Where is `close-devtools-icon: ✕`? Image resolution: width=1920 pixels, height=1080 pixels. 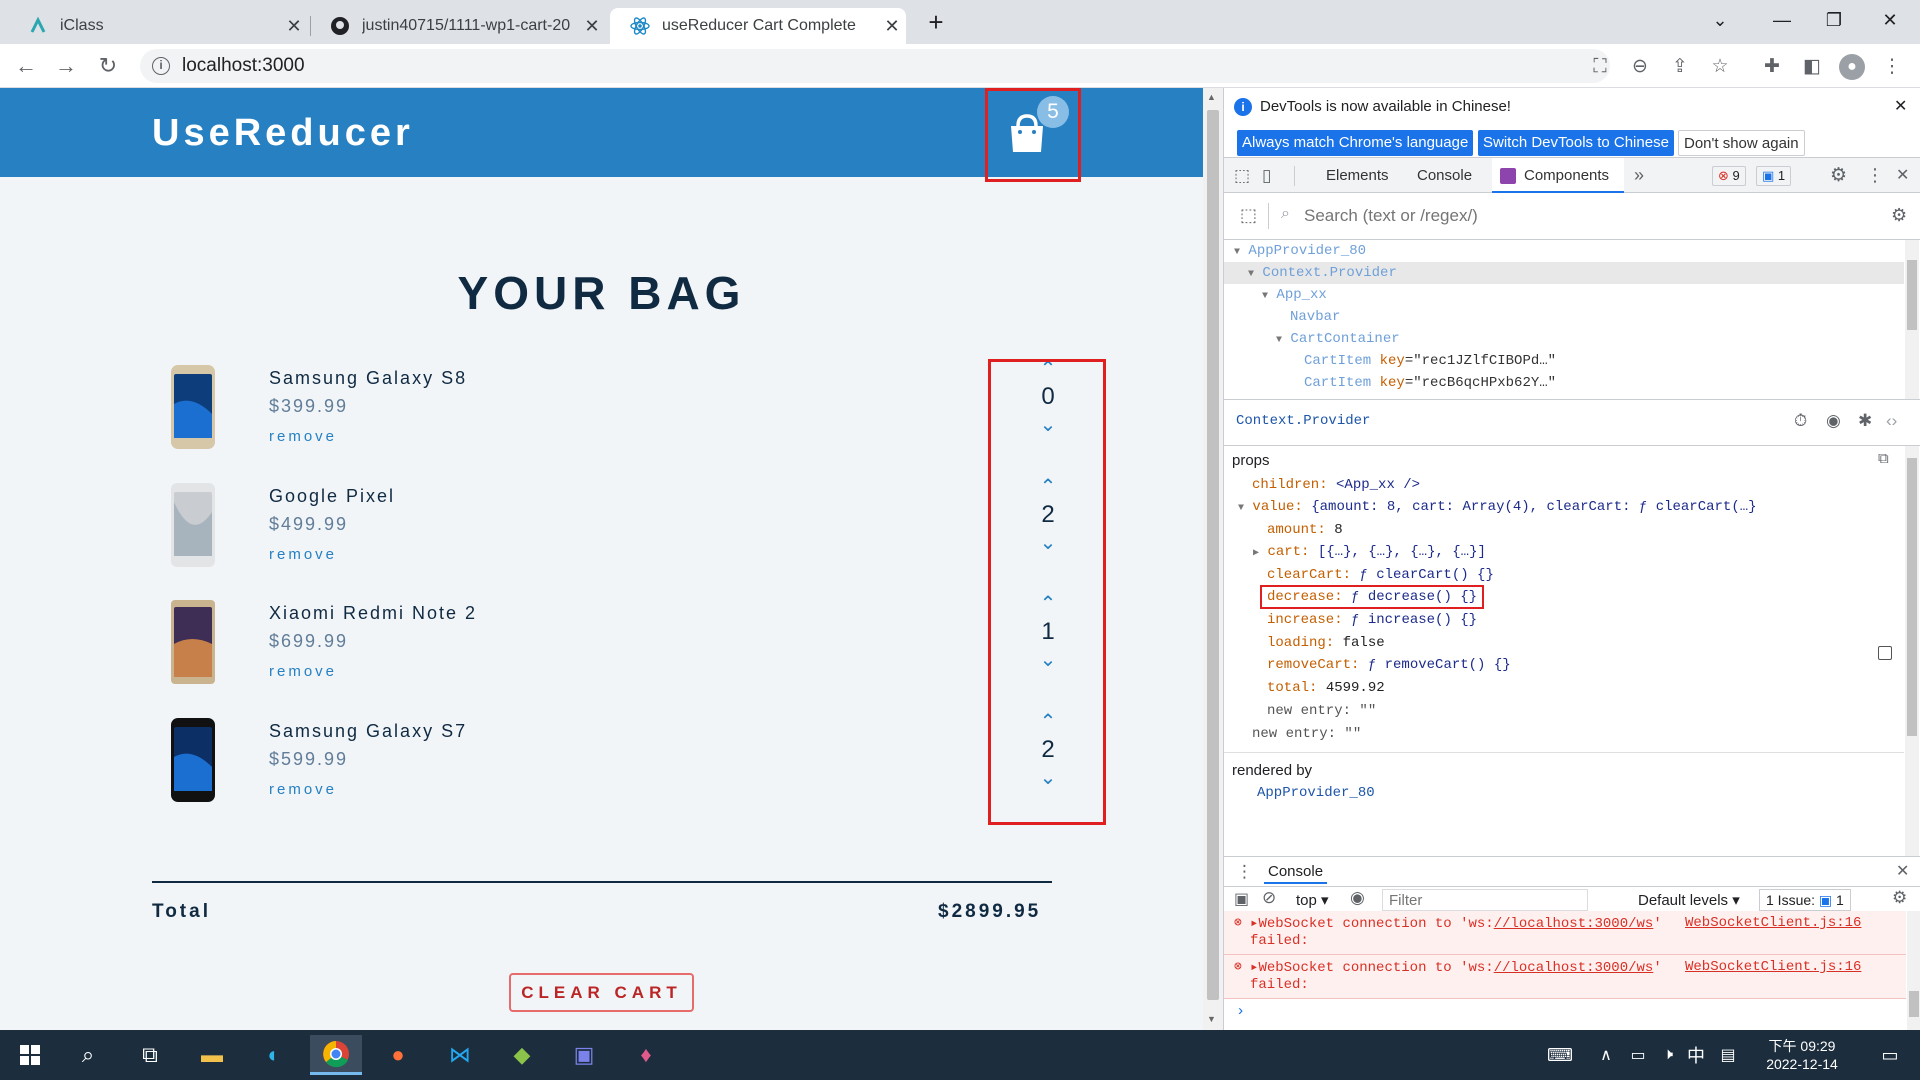
close-devtools-icon: ✕ is located at coordinates (1902, 175).